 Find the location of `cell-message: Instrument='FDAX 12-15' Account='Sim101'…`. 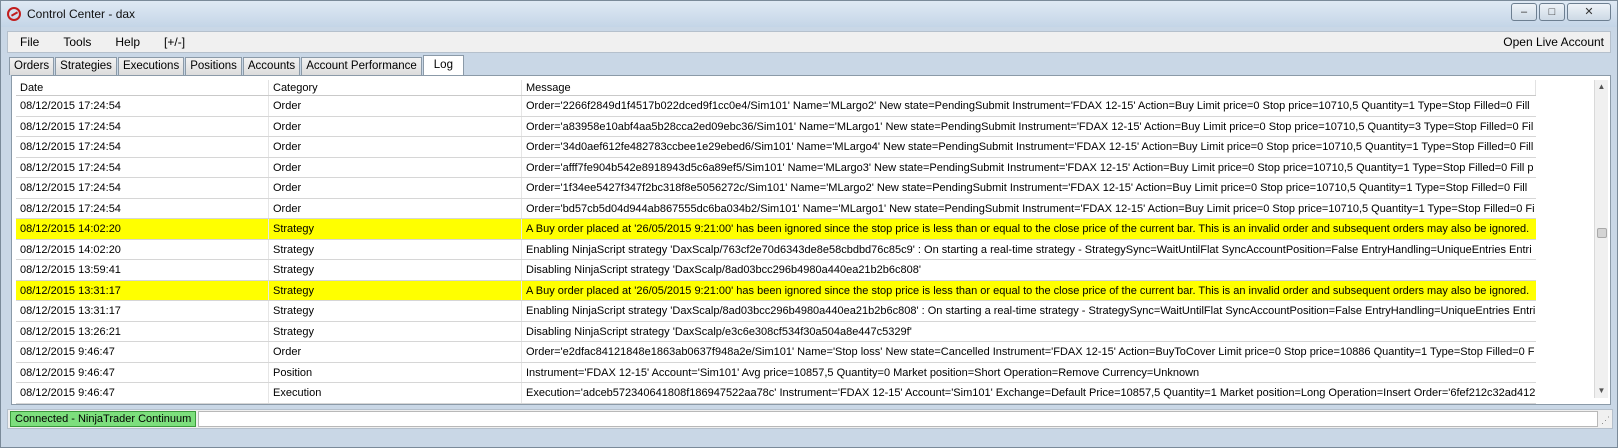

cell-message: Instrument='FDAX 12-15' Account='Sim101'… is located at coordinates (863, 372).